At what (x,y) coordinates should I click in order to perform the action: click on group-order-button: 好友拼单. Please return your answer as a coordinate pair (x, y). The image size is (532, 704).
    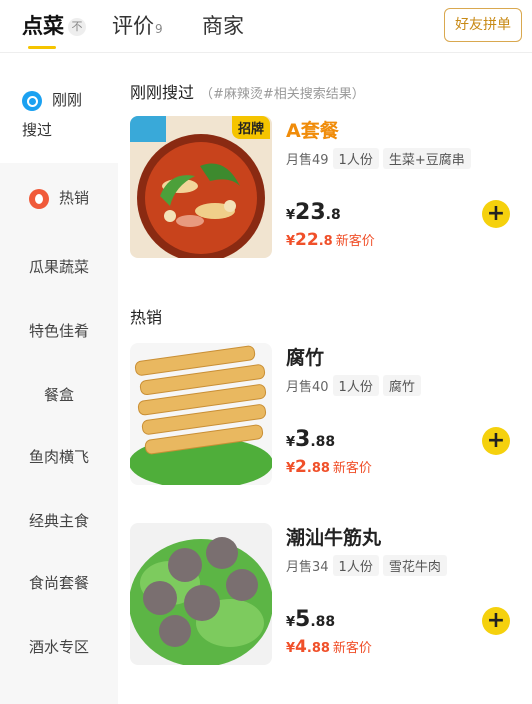
    Looking at the image, I should click on (483, 25).